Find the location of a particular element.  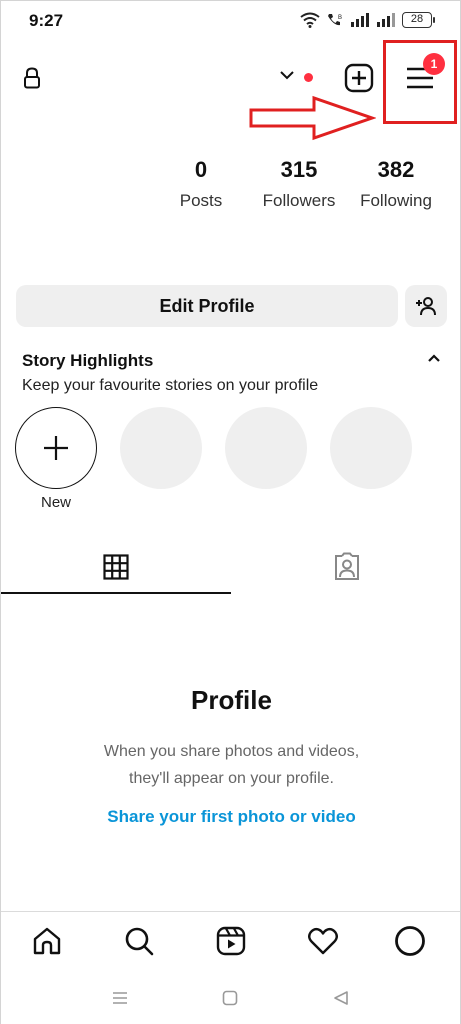

plus-icon is located at coordinates (56, 448).